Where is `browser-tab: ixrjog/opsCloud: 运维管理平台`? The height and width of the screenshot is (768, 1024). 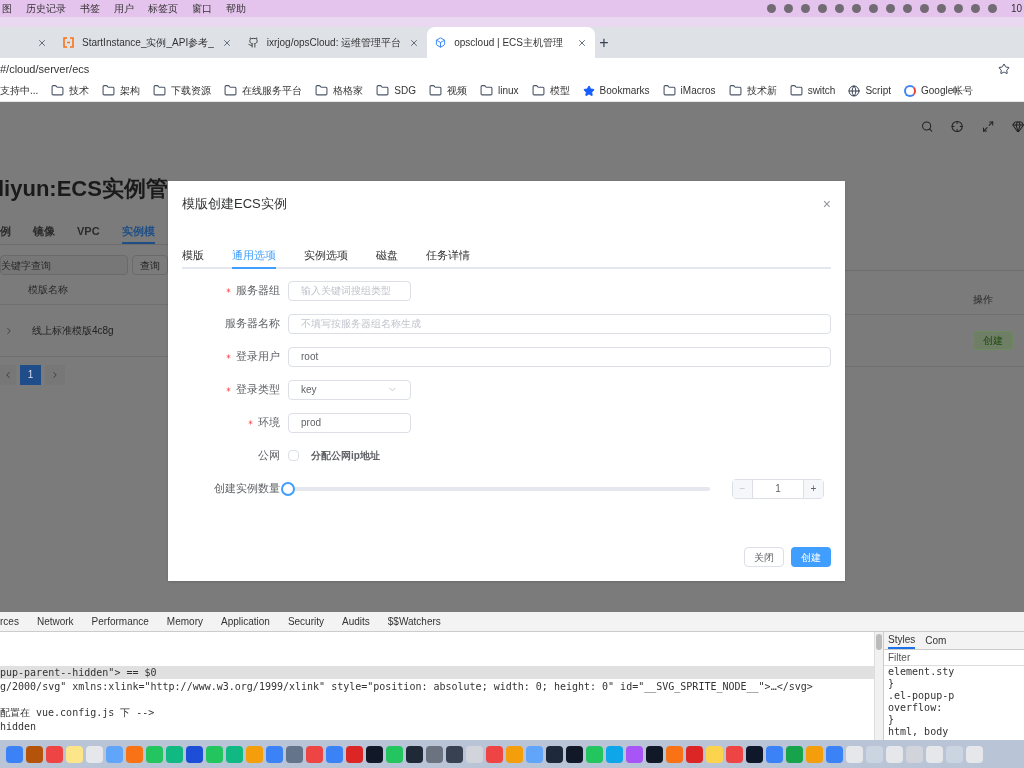
browser-tab: ixrjog/opsCloud: 运维管理平台 is located at coordinates (333, 42).